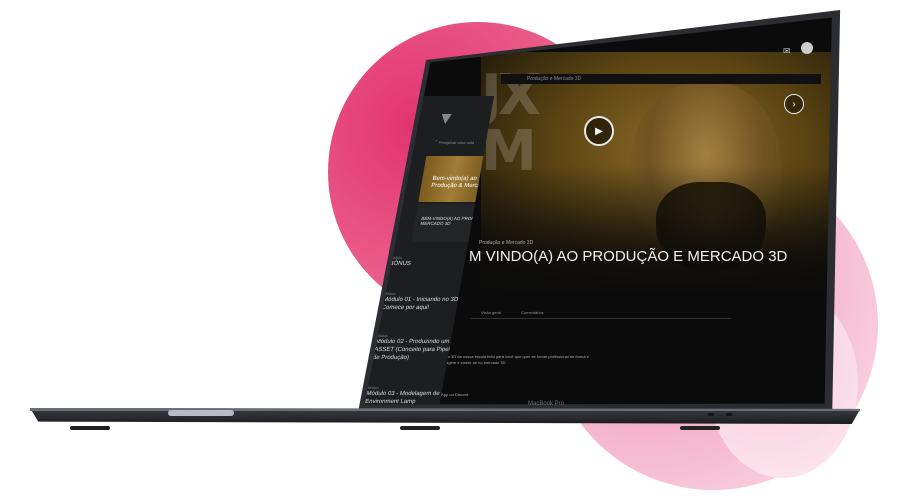 This screenshot has height=498, width=905. I want to click on laptop-hinge-notch, so click(201, 413).